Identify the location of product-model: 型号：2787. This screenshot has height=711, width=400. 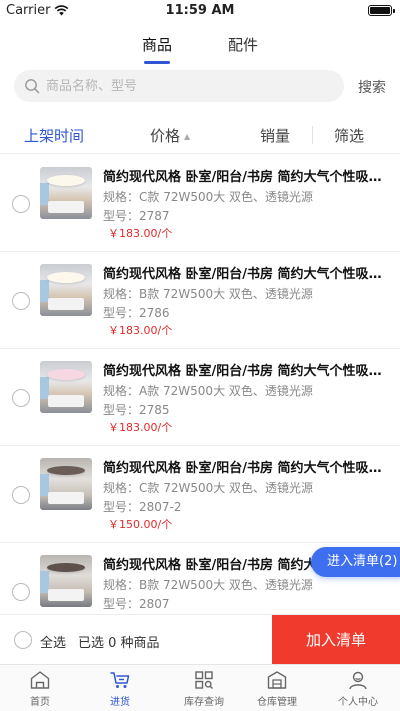
(136, 216).